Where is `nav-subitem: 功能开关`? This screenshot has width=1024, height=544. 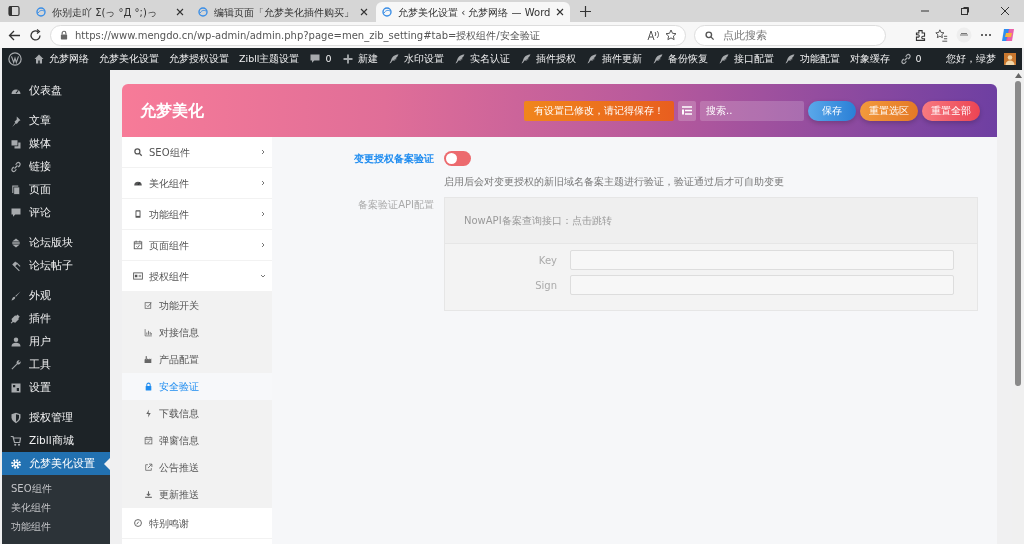 nav-subitem: 功能开关 is located at coordinates (197, 305).